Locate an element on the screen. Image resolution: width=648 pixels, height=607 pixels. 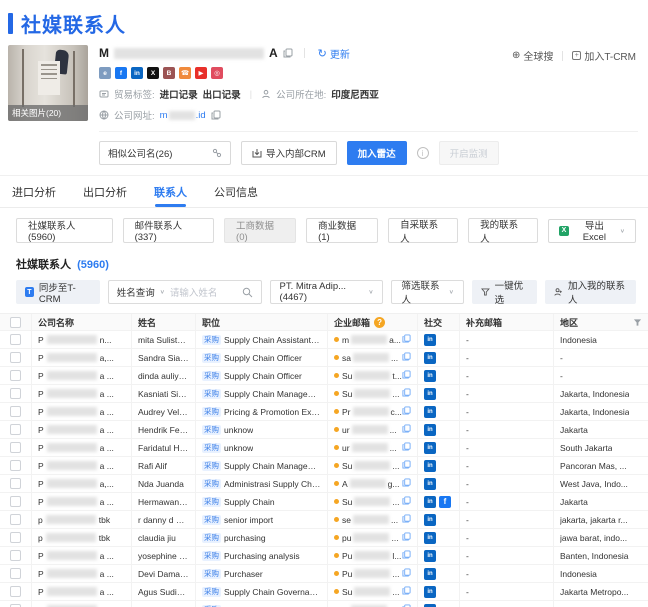
chip-social-contacts: 社媒联系人(5960) is located at coordinates (64, 230).